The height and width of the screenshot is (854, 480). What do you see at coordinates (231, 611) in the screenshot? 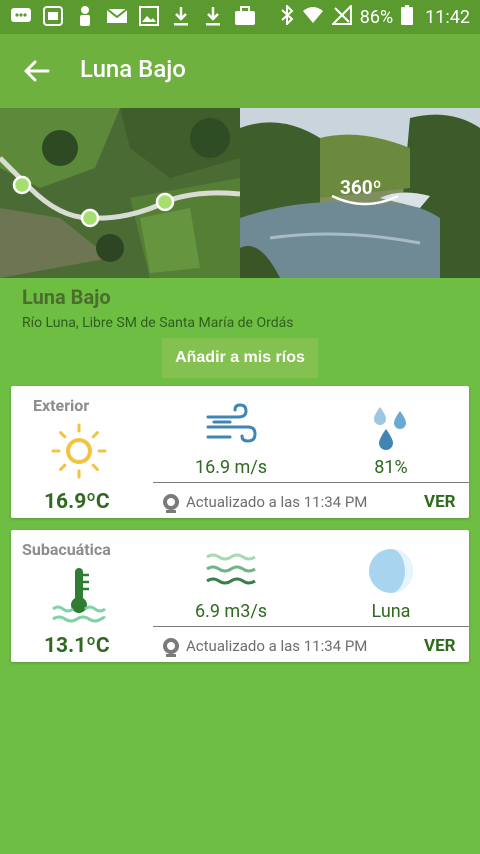
I see `flow-rate: 6.9 m3/s` at bounding box center [231, 611].